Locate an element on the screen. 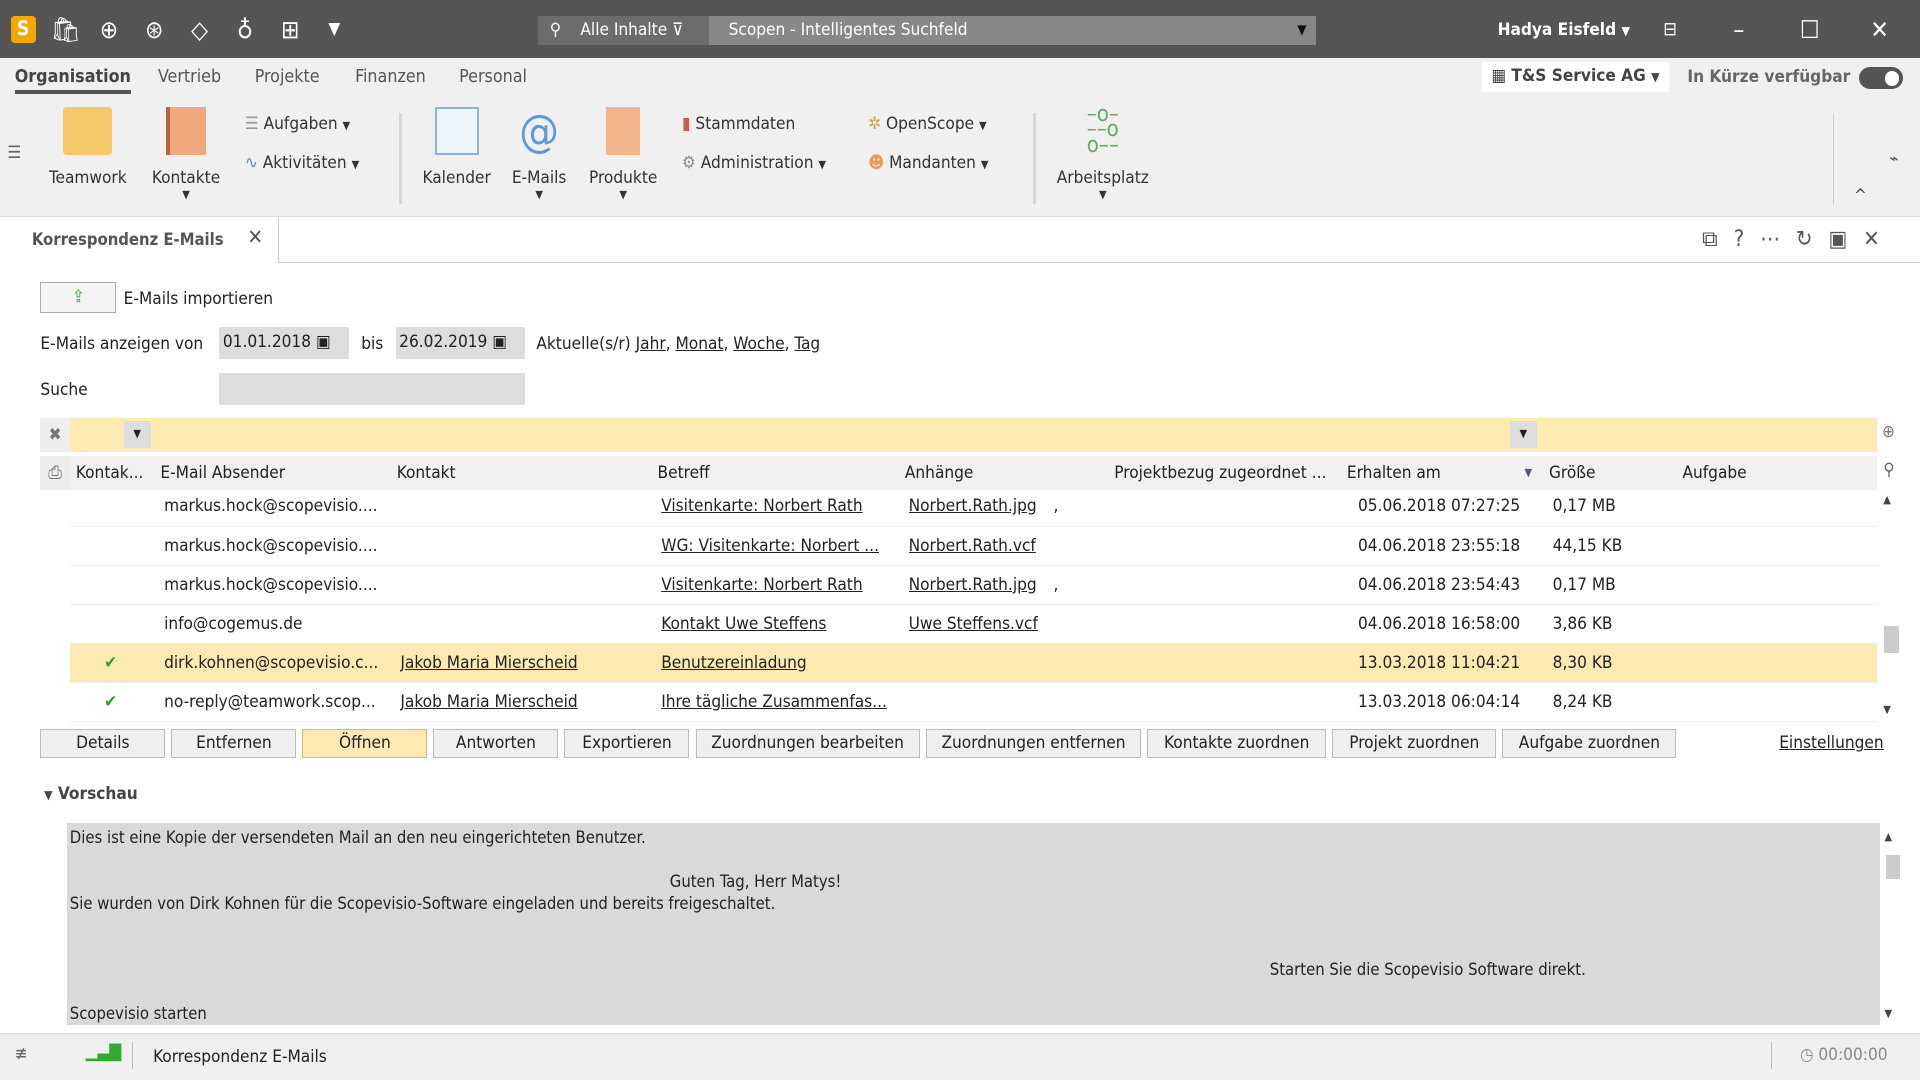  ribbon-administration: ⚙ Administration ▼ is located at coordinates (754, 163).